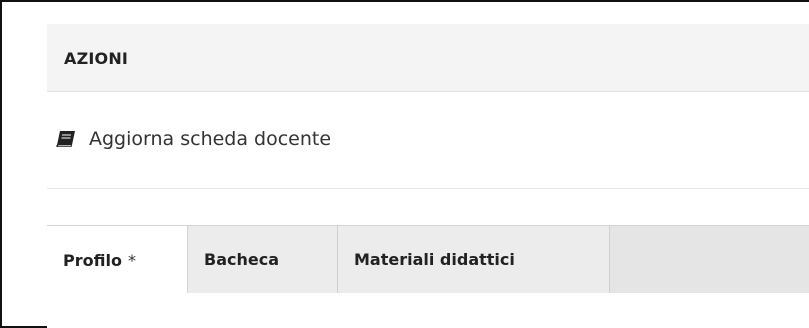  I want to click on panel-title: AZIONI, so click(96, 58).